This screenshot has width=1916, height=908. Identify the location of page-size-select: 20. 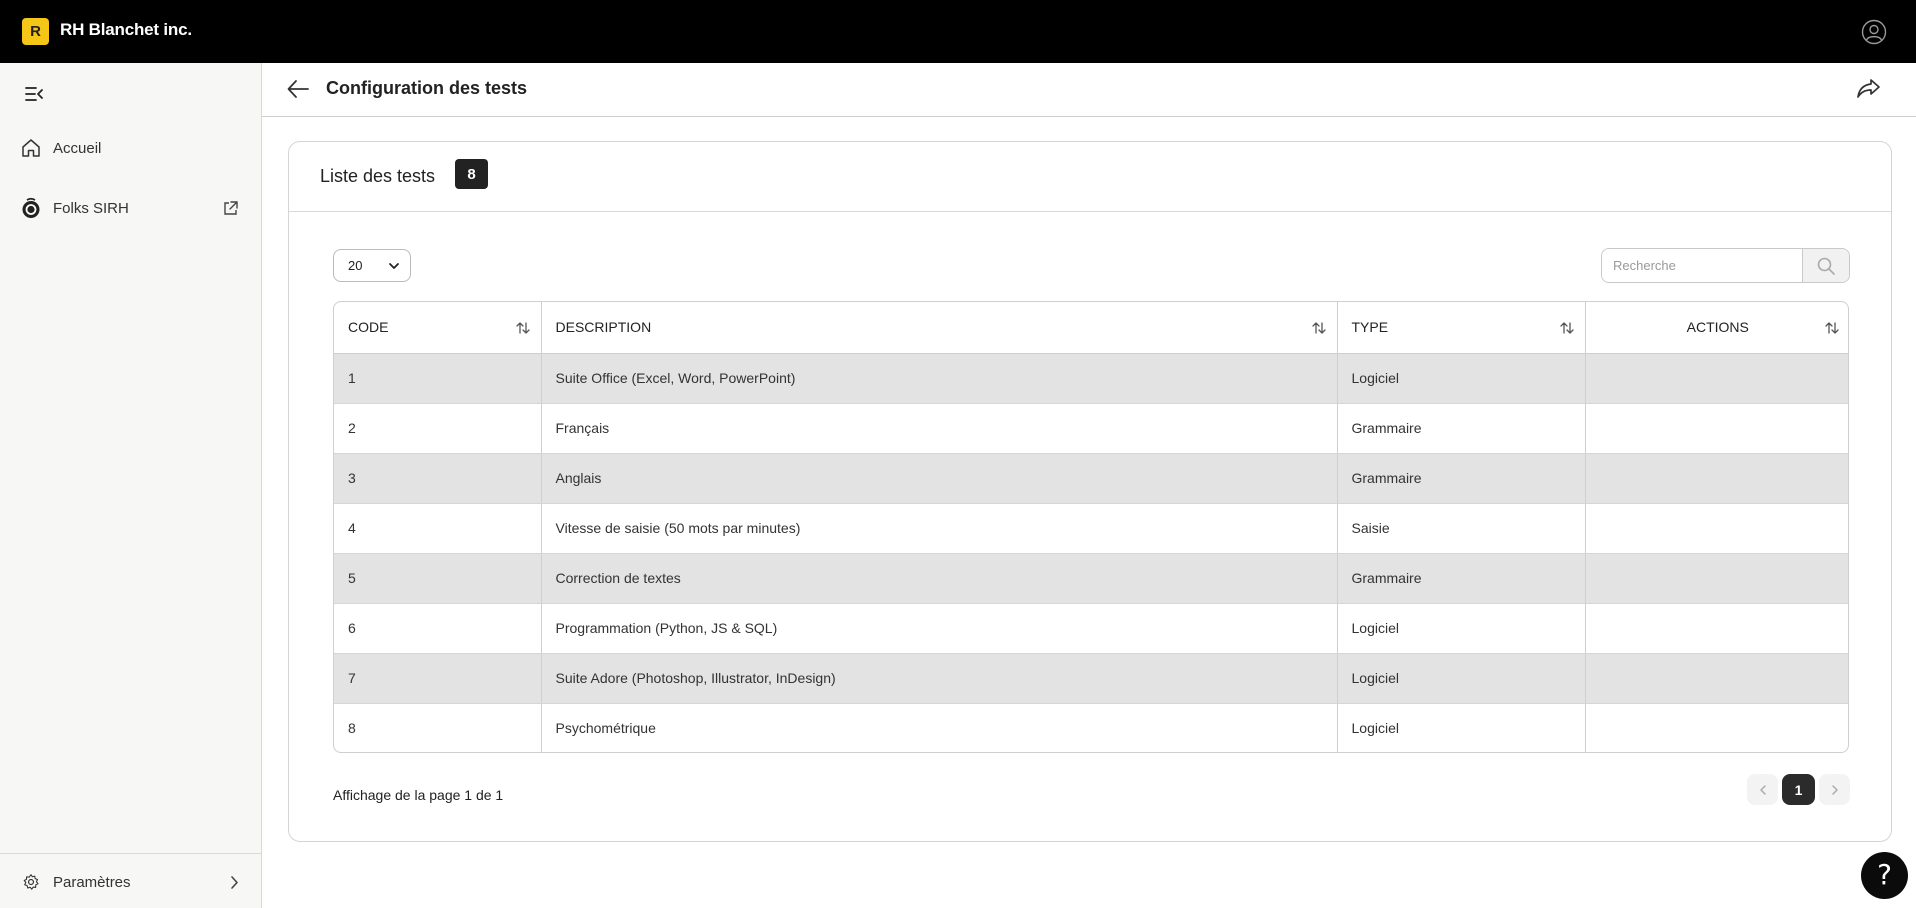
(372, 265).